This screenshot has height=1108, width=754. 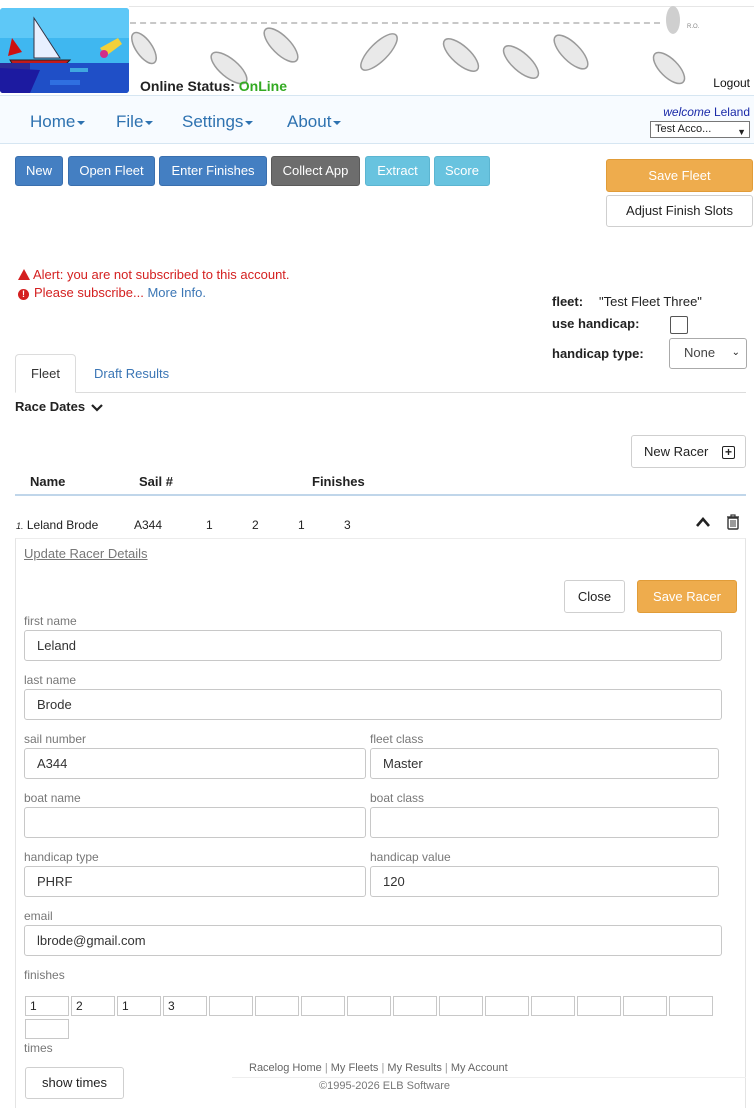 I want to click on handicap-value-label: handicap value, so click(x=410, y=857).